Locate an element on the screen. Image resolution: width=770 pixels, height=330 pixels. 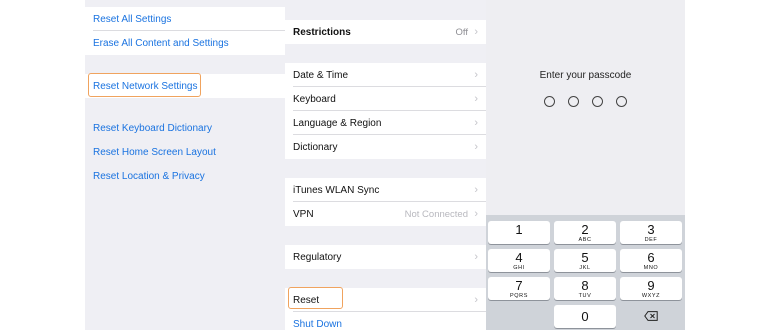
language-region-label: Language & Region is located at coordinates (337, 123).